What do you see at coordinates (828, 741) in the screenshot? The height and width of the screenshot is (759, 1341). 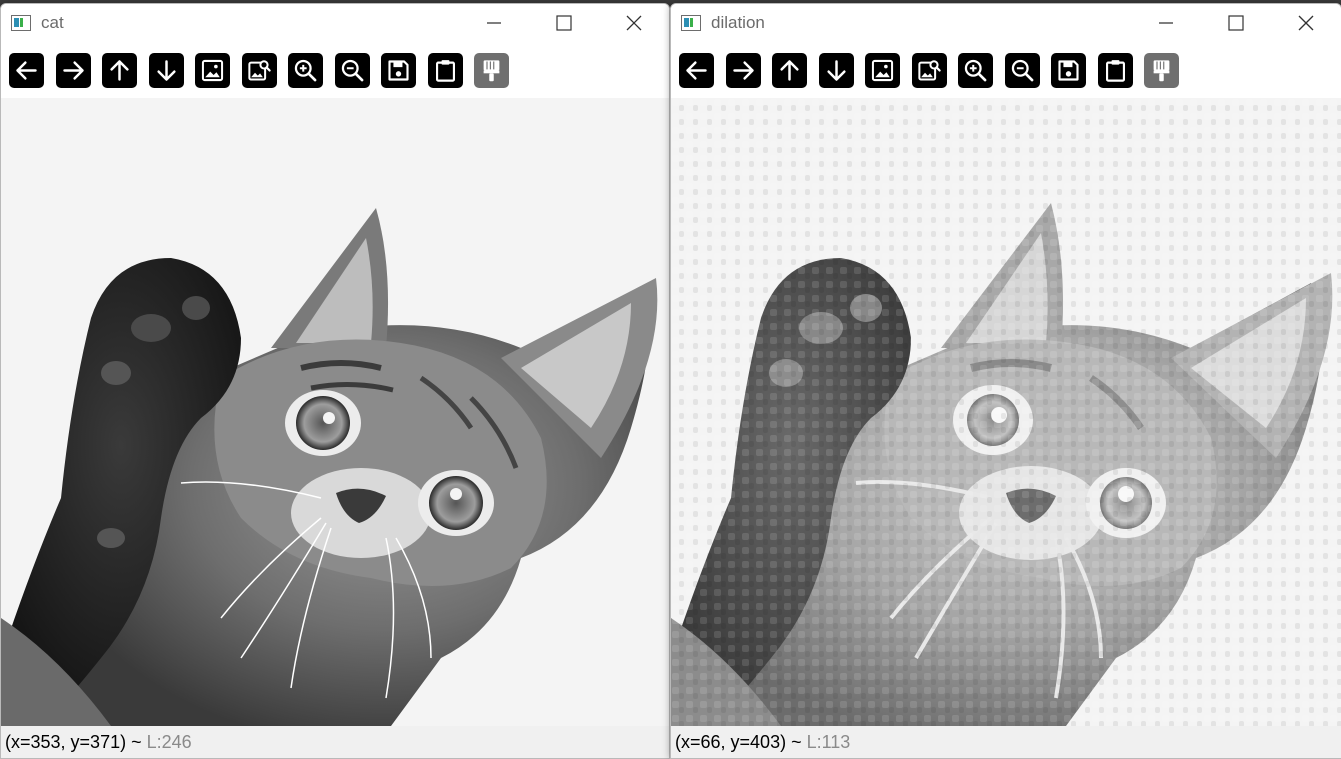 I see `status-pixel-value: L:113` at bounding box center [828, 741].